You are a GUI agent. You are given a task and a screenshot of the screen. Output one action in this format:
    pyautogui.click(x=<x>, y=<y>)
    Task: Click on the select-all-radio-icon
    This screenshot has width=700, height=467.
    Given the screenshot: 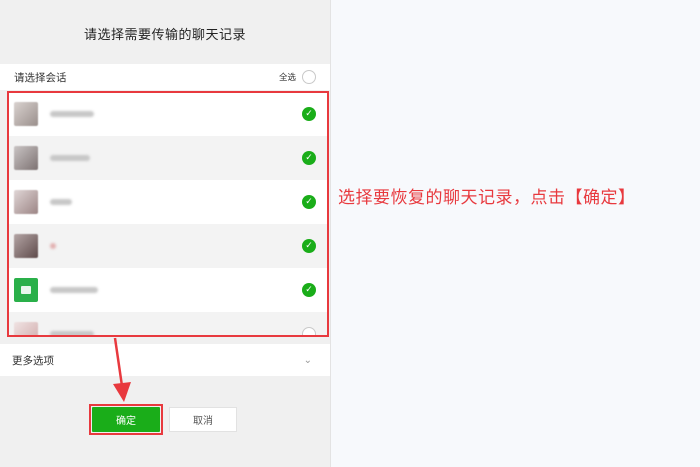 What is the action you would take?
    pyautogui.click(x=309, y=77)
    